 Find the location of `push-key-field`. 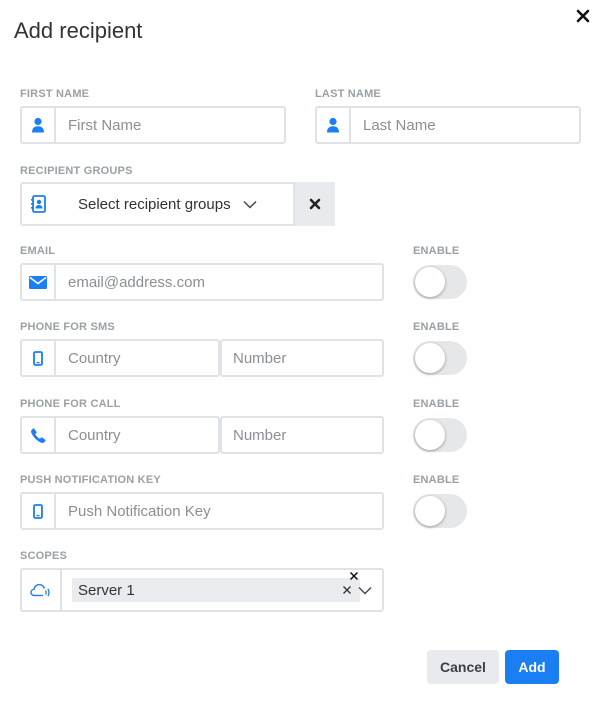

push-key-field is located at coordinates (202, 511).